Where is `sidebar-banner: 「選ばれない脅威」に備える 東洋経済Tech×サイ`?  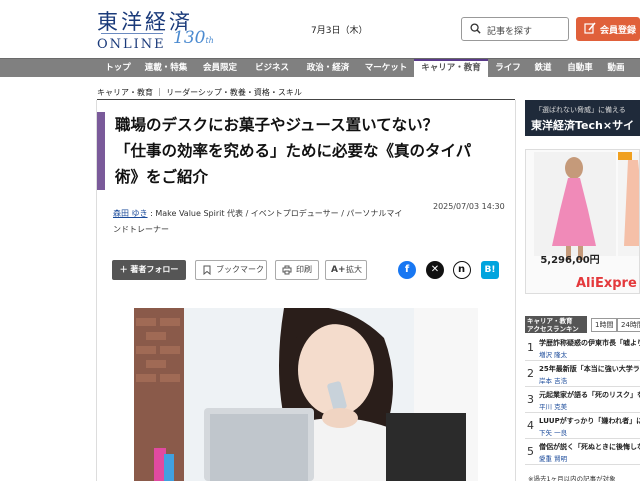
sidebar-banner: 「選ばれない脅威」に備える 東洋経済Tech×サイ is located at coordinates (582, 118).